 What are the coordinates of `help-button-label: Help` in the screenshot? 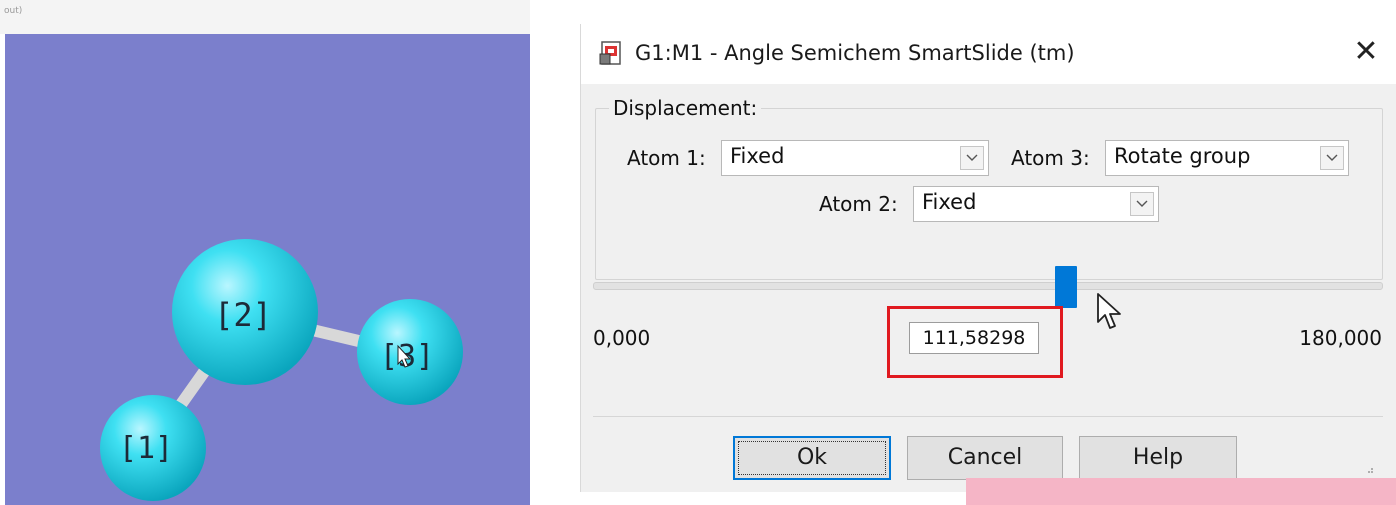 It's located at (1158, 457).